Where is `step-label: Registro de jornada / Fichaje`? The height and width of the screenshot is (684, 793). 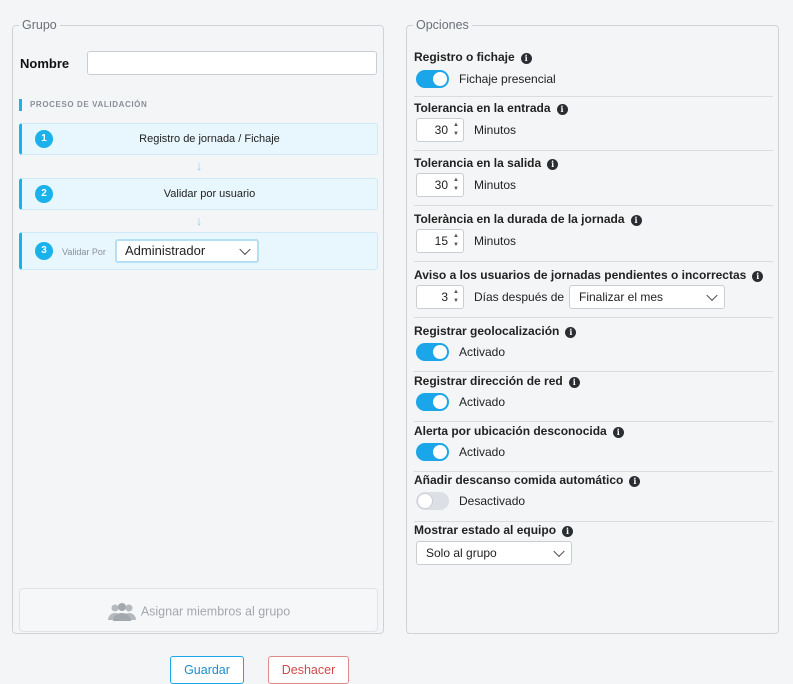 step-label: Registro de jornada / Fichaje is located at coordinates (209, 139).